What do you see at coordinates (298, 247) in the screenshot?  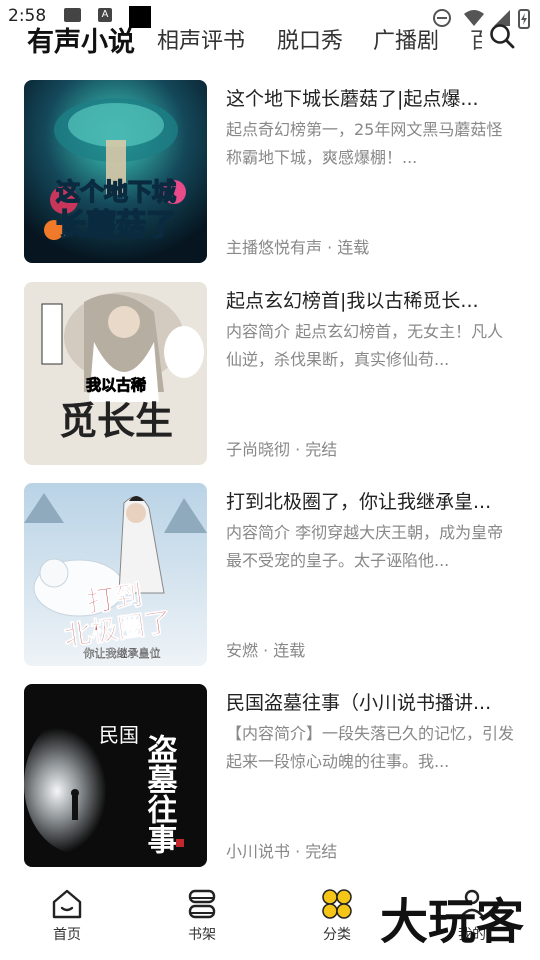 I see `book-meta: 主播悠悦有声 · 连载` at bounding box center [298, 247].